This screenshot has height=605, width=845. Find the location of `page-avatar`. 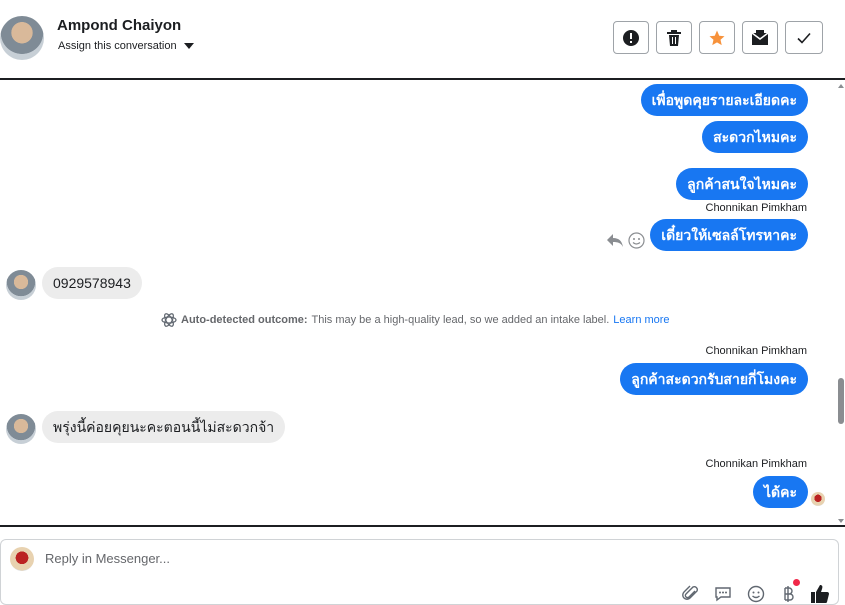

page-avatar is located at coordinates (22, 559).